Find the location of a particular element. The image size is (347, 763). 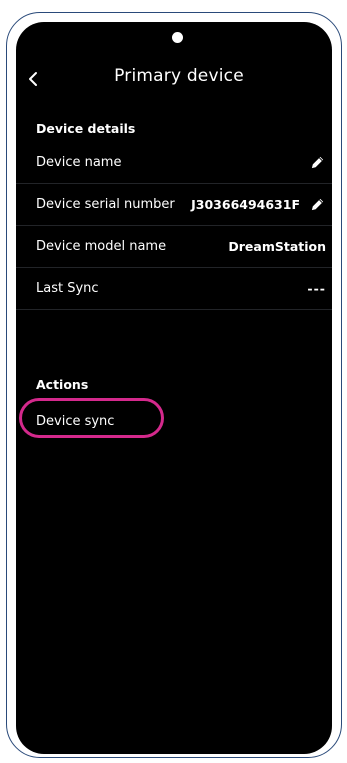

device-model-row: Device model name DreamStation is located at coordinates (174, 247).